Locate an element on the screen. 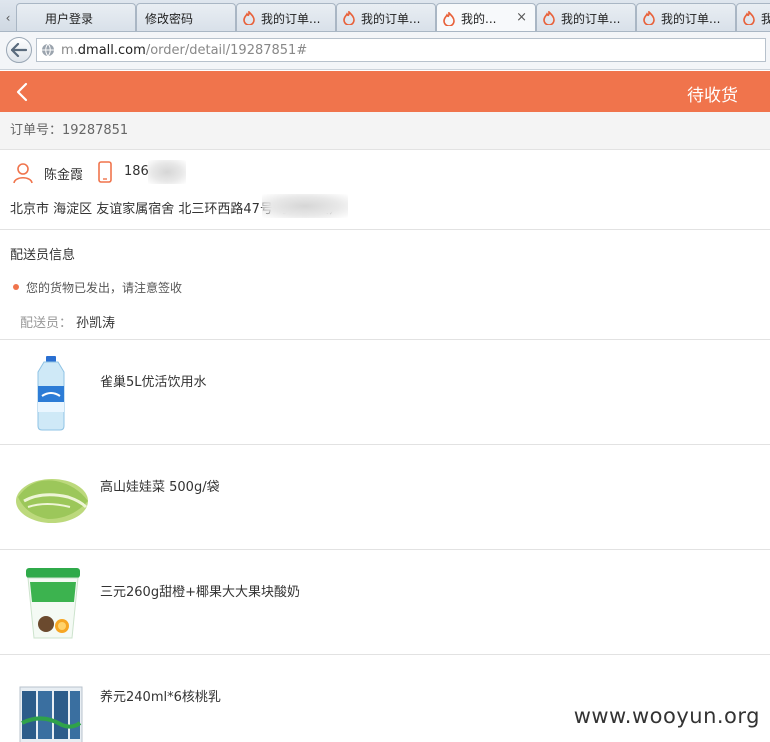  url-path: /order/detail/19287851# is located at coordinates (226, 50).